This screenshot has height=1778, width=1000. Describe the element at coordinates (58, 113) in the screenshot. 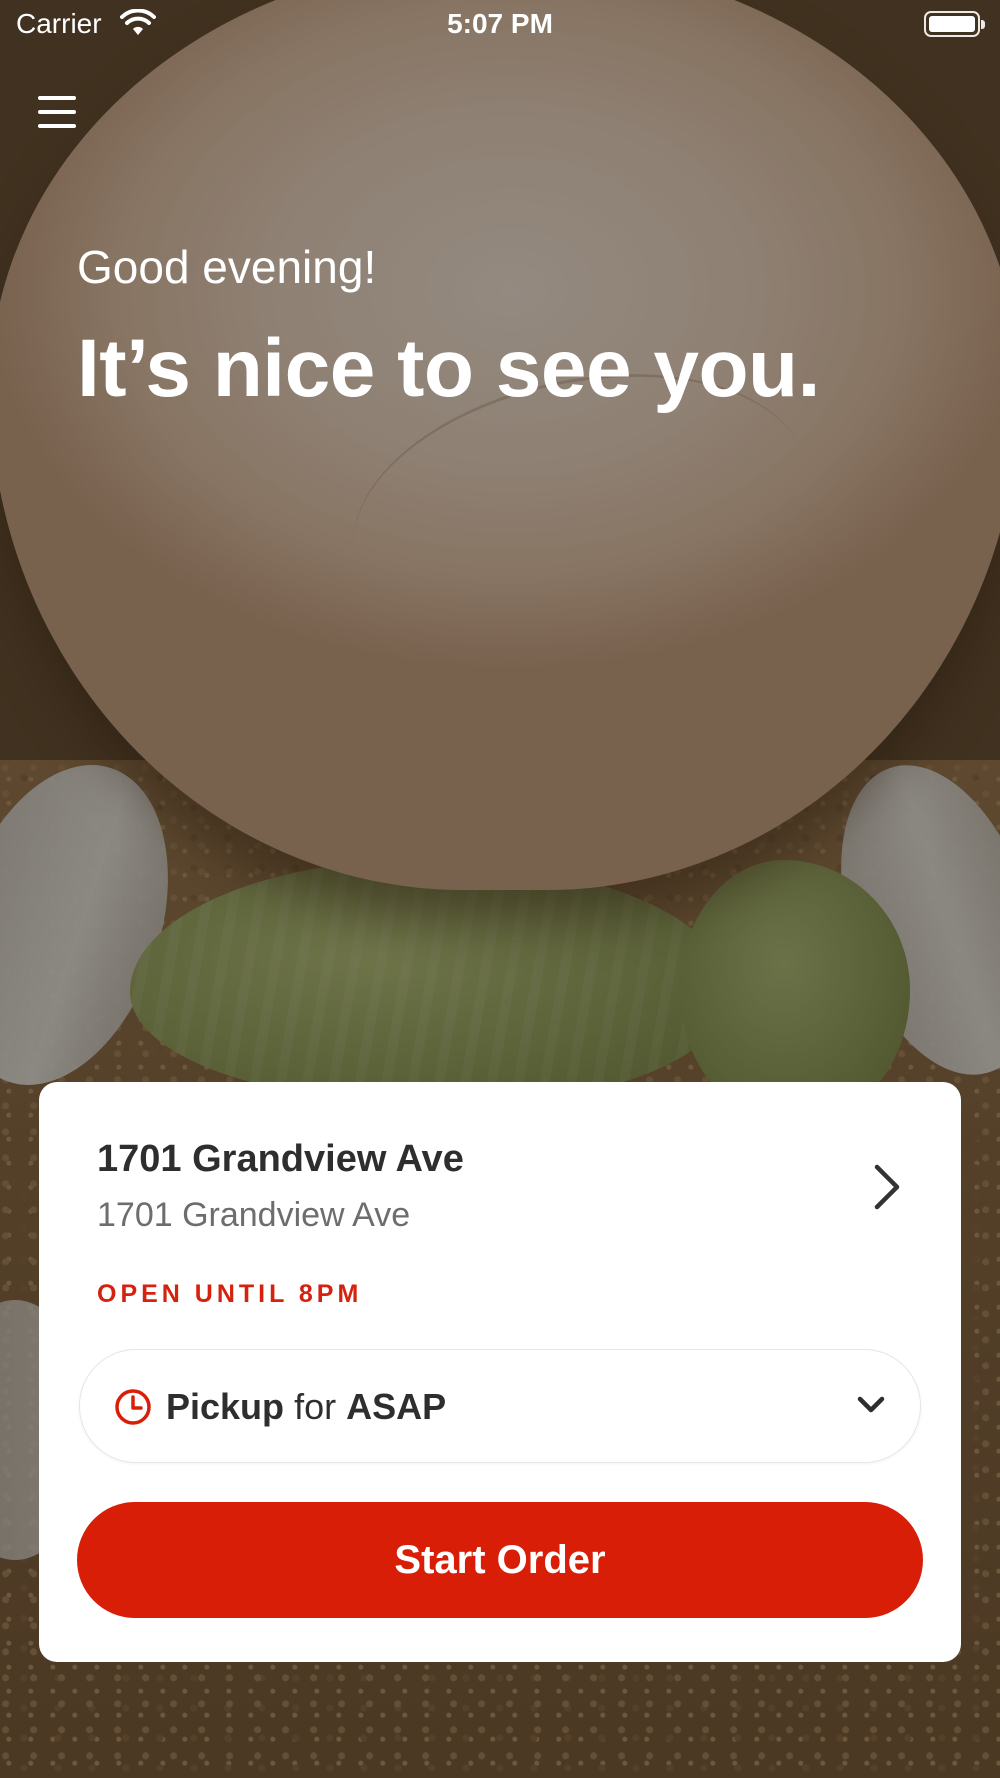

I see `hamburger-menu-icon` at that location.